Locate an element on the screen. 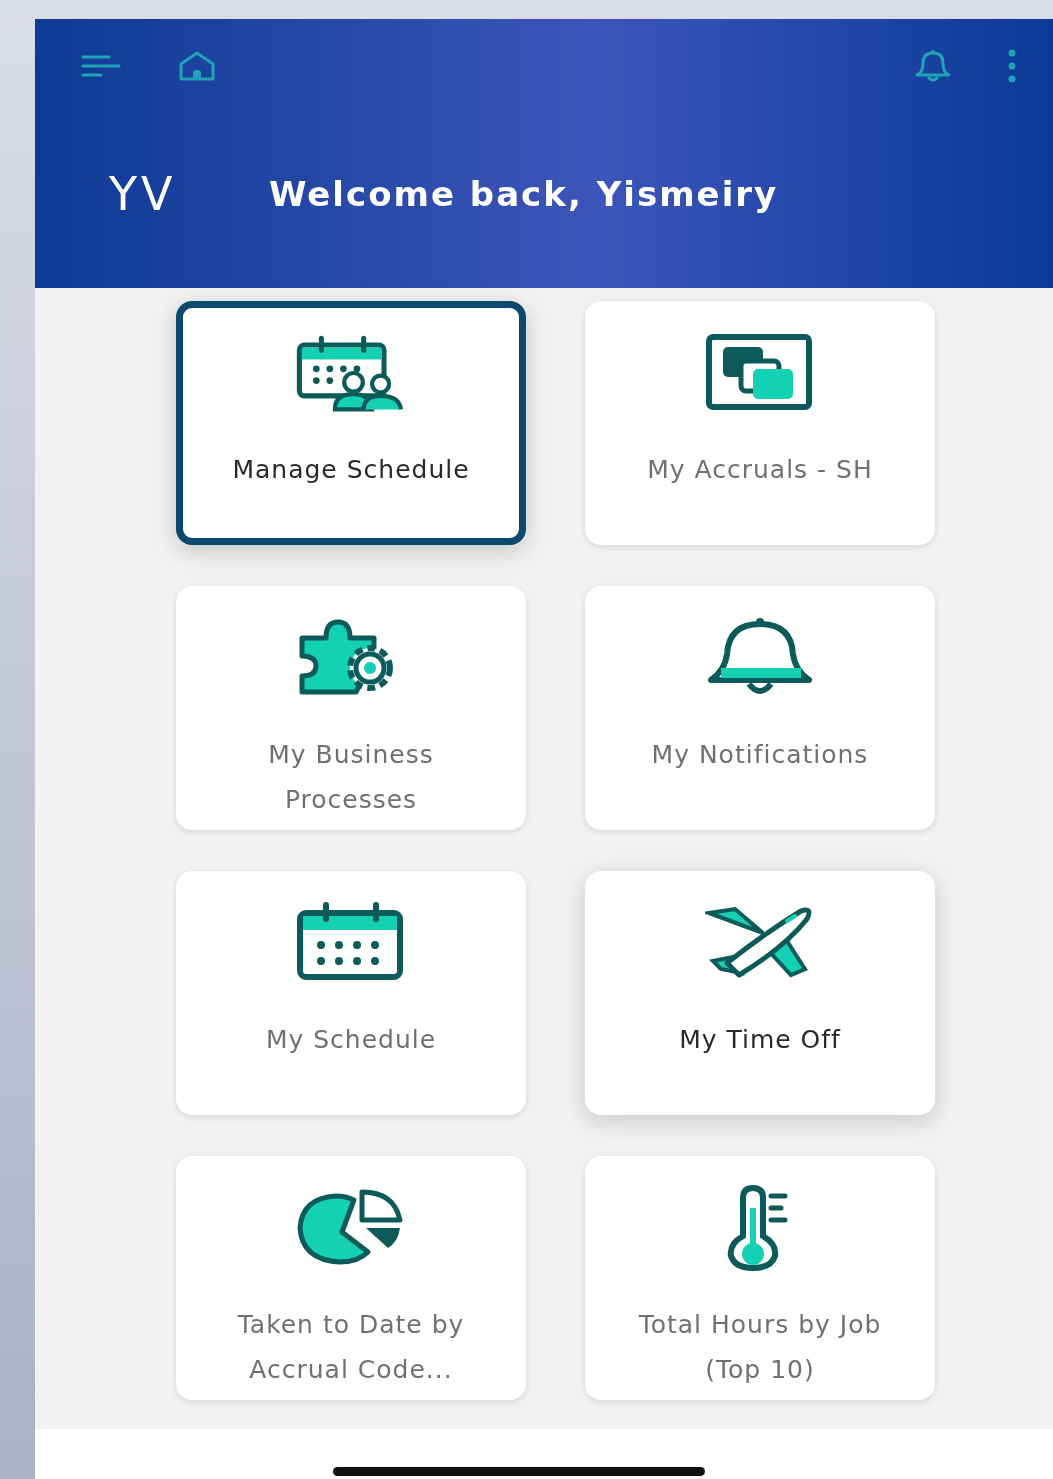 The width and height of the screenshot is (1053, 1479). menu-tile: My Accruals - SH is located at coordinates (760, 423).